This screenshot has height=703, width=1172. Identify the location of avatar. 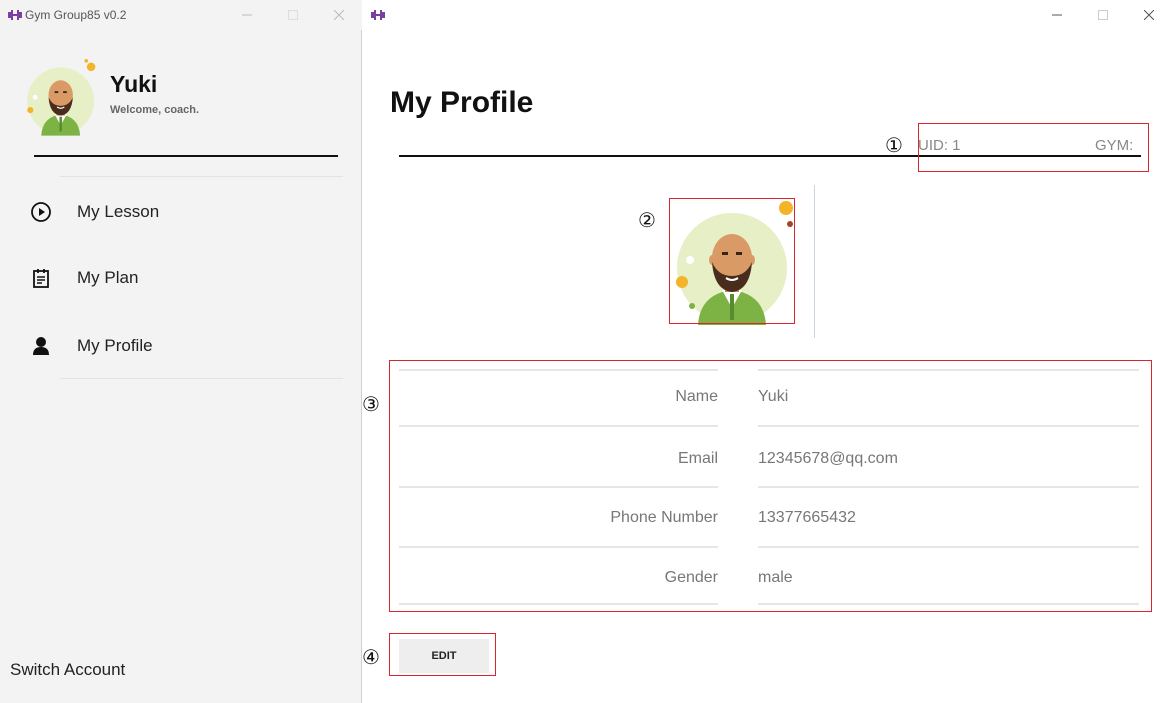
(61, 97).